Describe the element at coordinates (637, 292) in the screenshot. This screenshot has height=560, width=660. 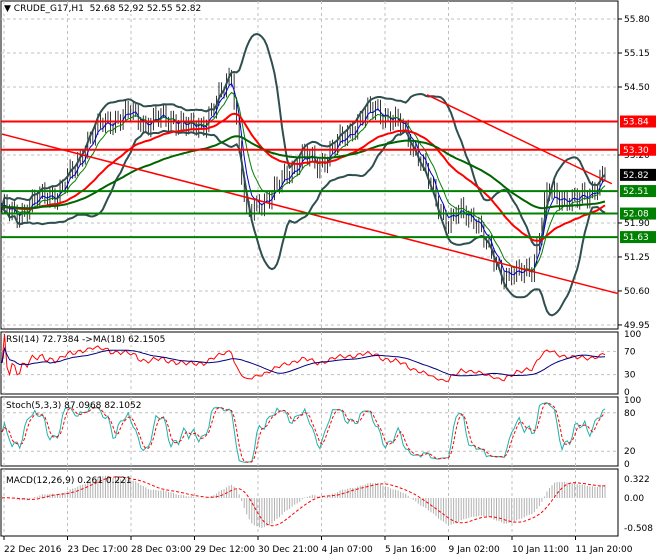
I see `price-tick-label: 50.60` at that location.